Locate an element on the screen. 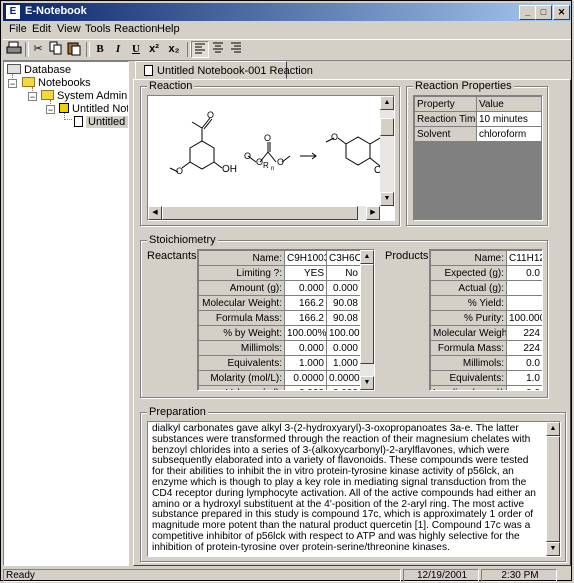 This screenshot has width=574, height=583. minimize-button: _ is located at coordinates (527, 12).